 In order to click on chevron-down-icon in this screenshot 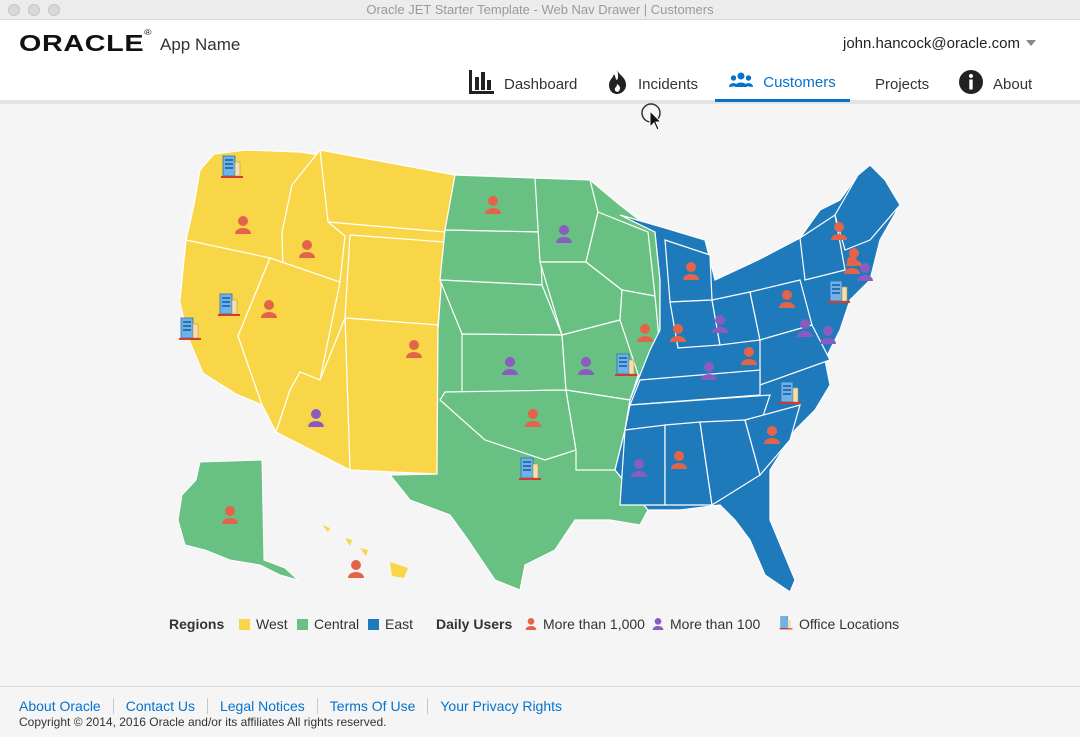, I will do `click(1031, 43)`.